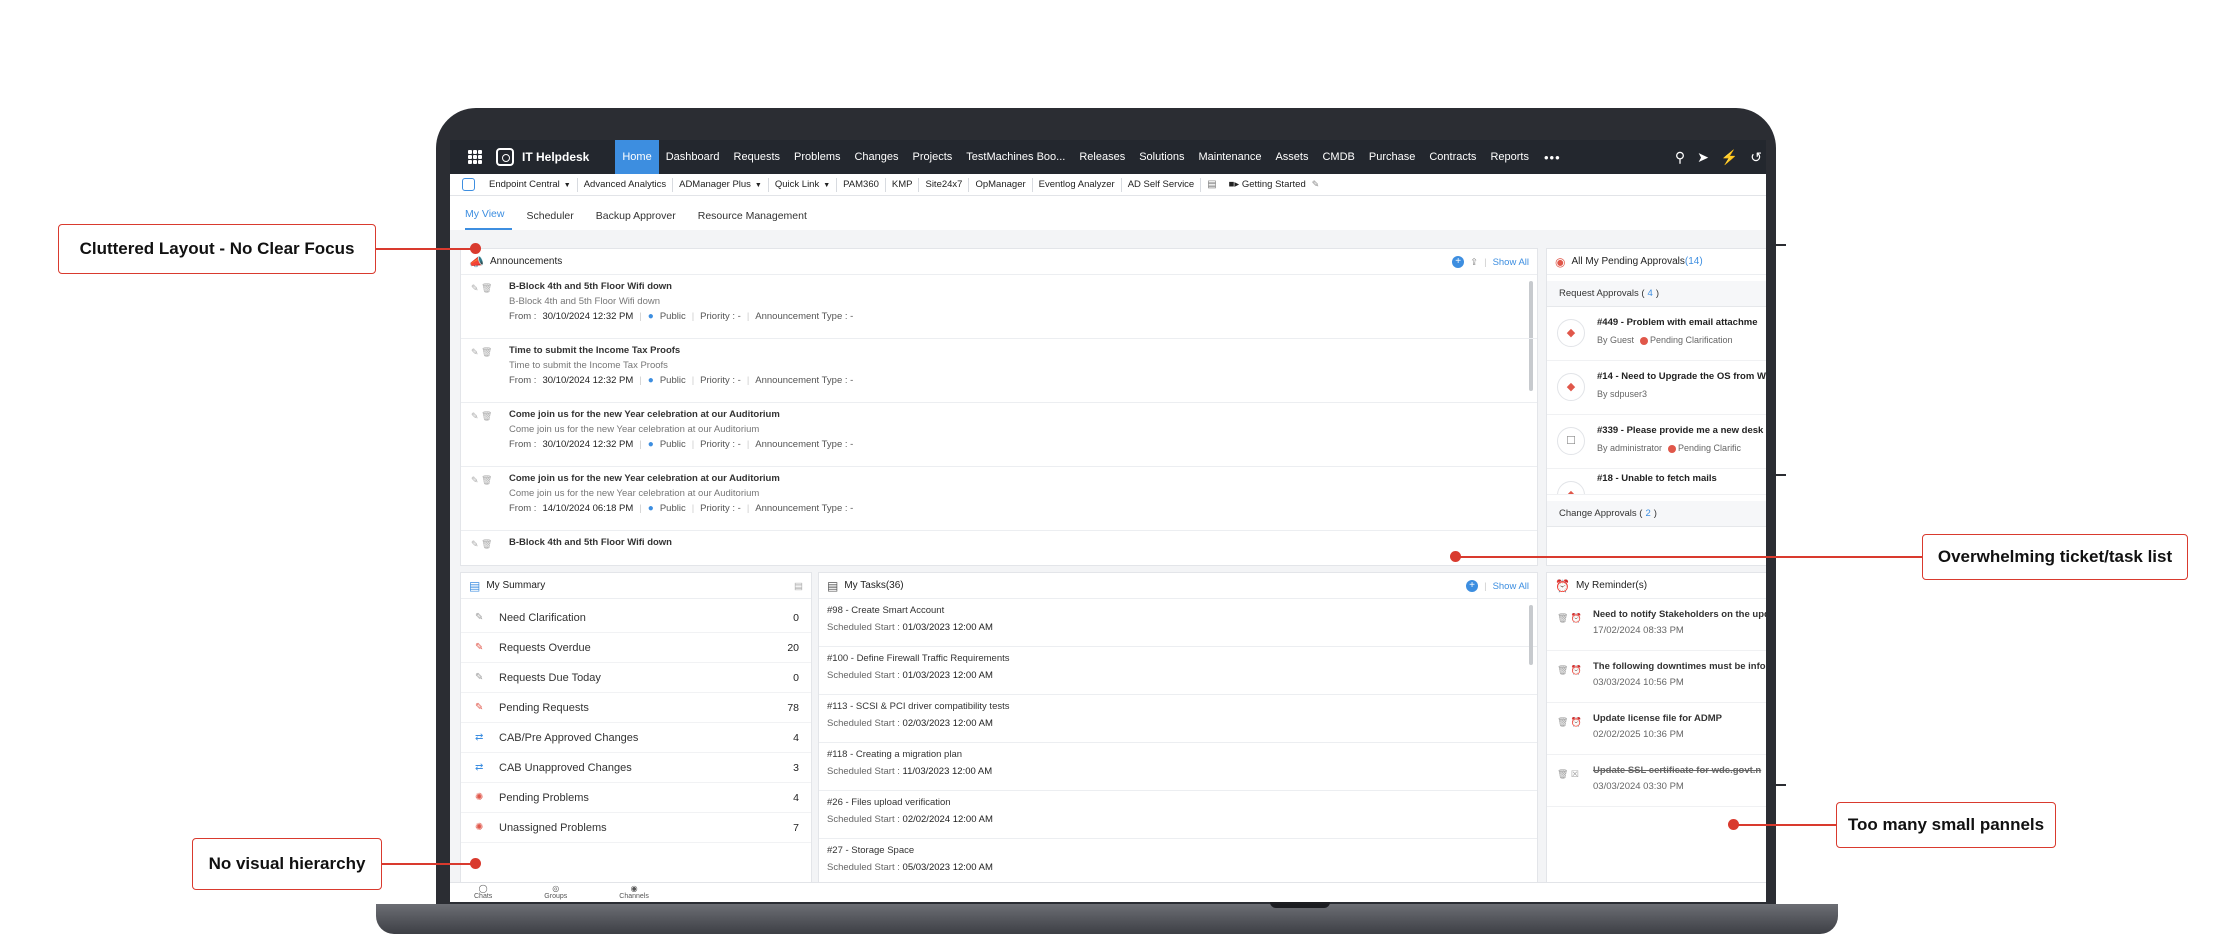  I want to click on tab-resource-management: Resource Management, so click(756, 220).